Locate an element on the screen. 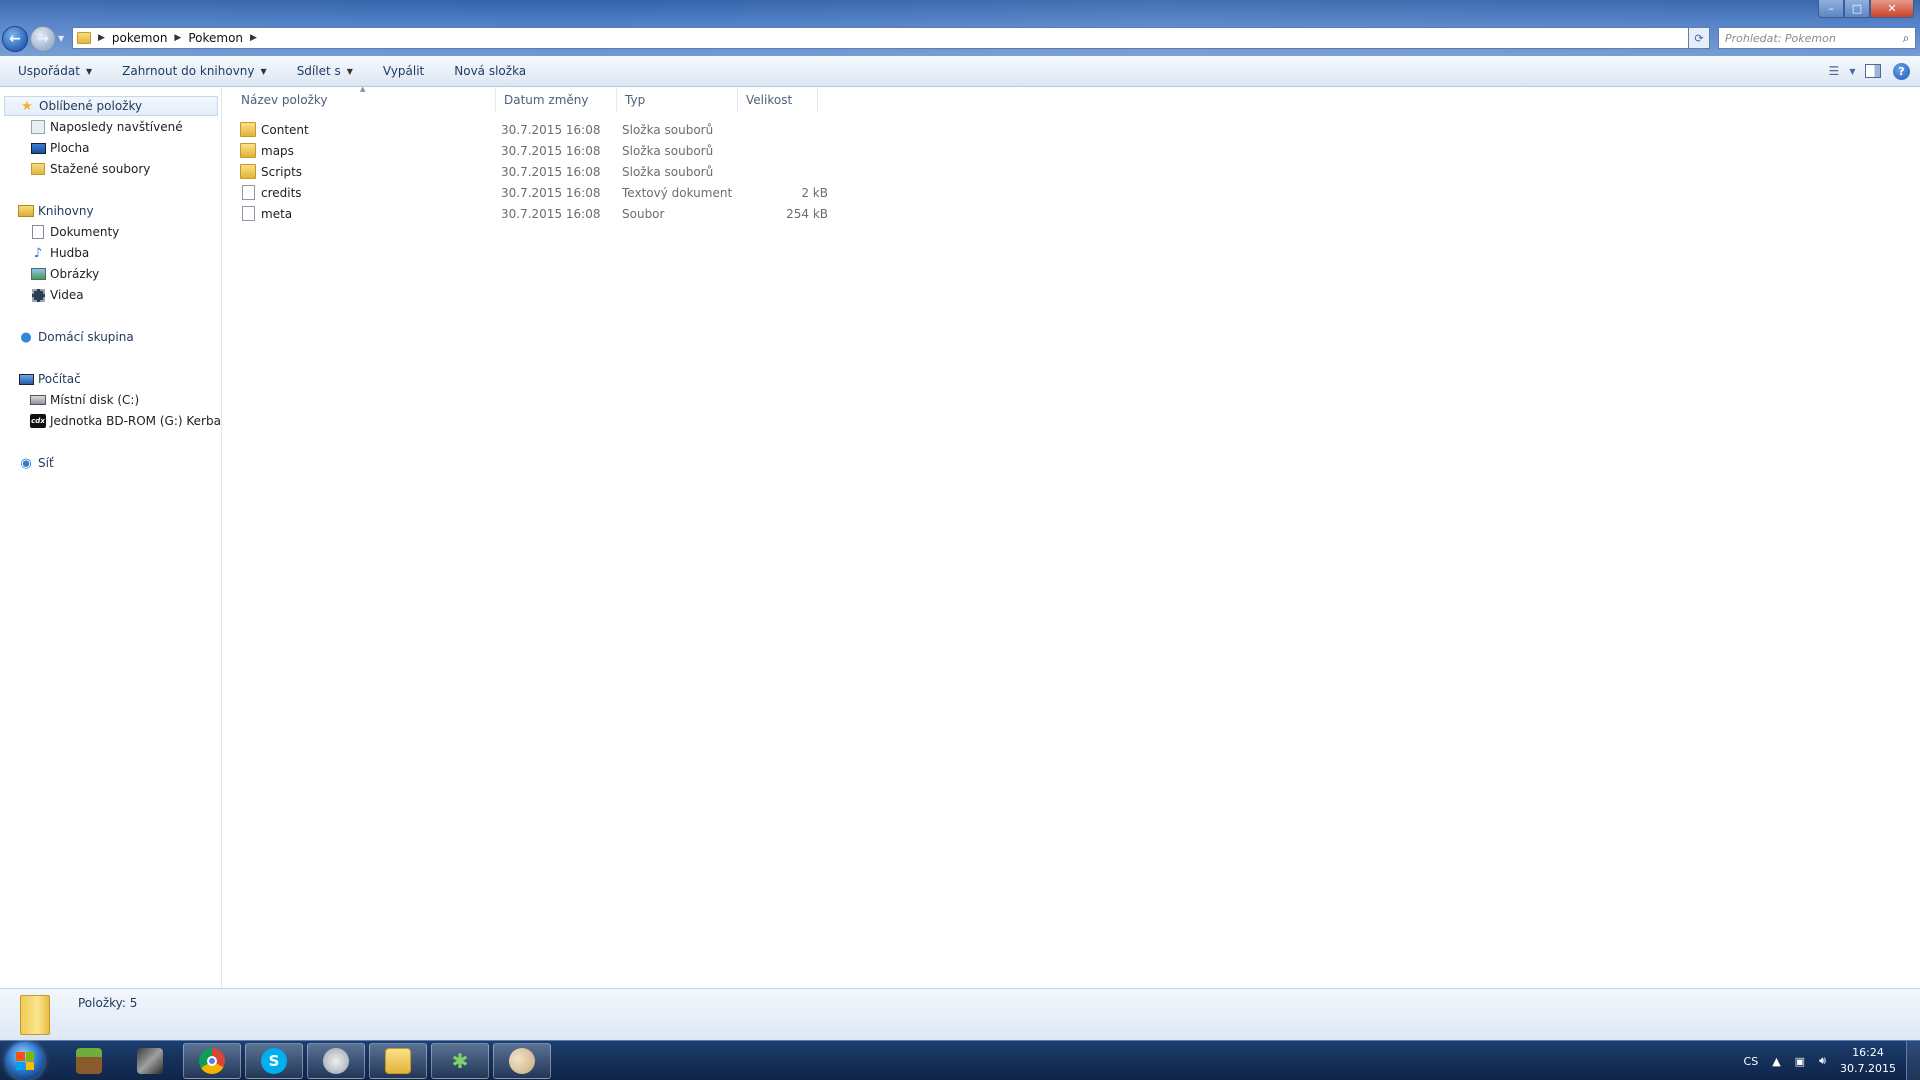  taskbar-app-chrome is located at coordinates (212, 1061).